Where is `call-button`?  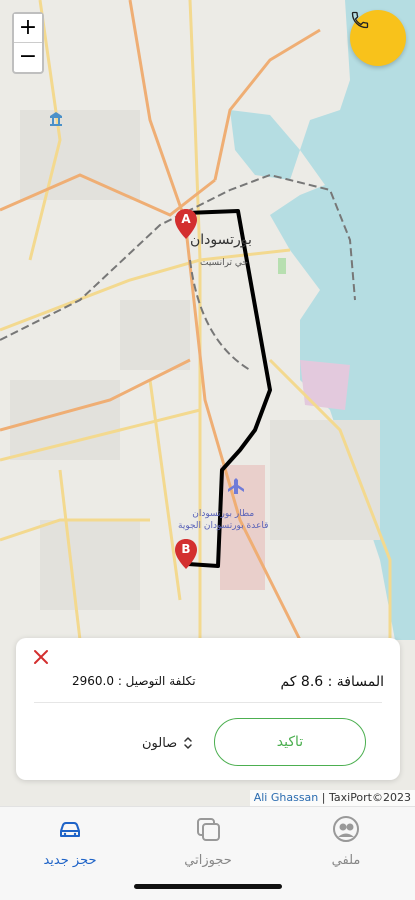 call-button is located at coordinates (378, 38).